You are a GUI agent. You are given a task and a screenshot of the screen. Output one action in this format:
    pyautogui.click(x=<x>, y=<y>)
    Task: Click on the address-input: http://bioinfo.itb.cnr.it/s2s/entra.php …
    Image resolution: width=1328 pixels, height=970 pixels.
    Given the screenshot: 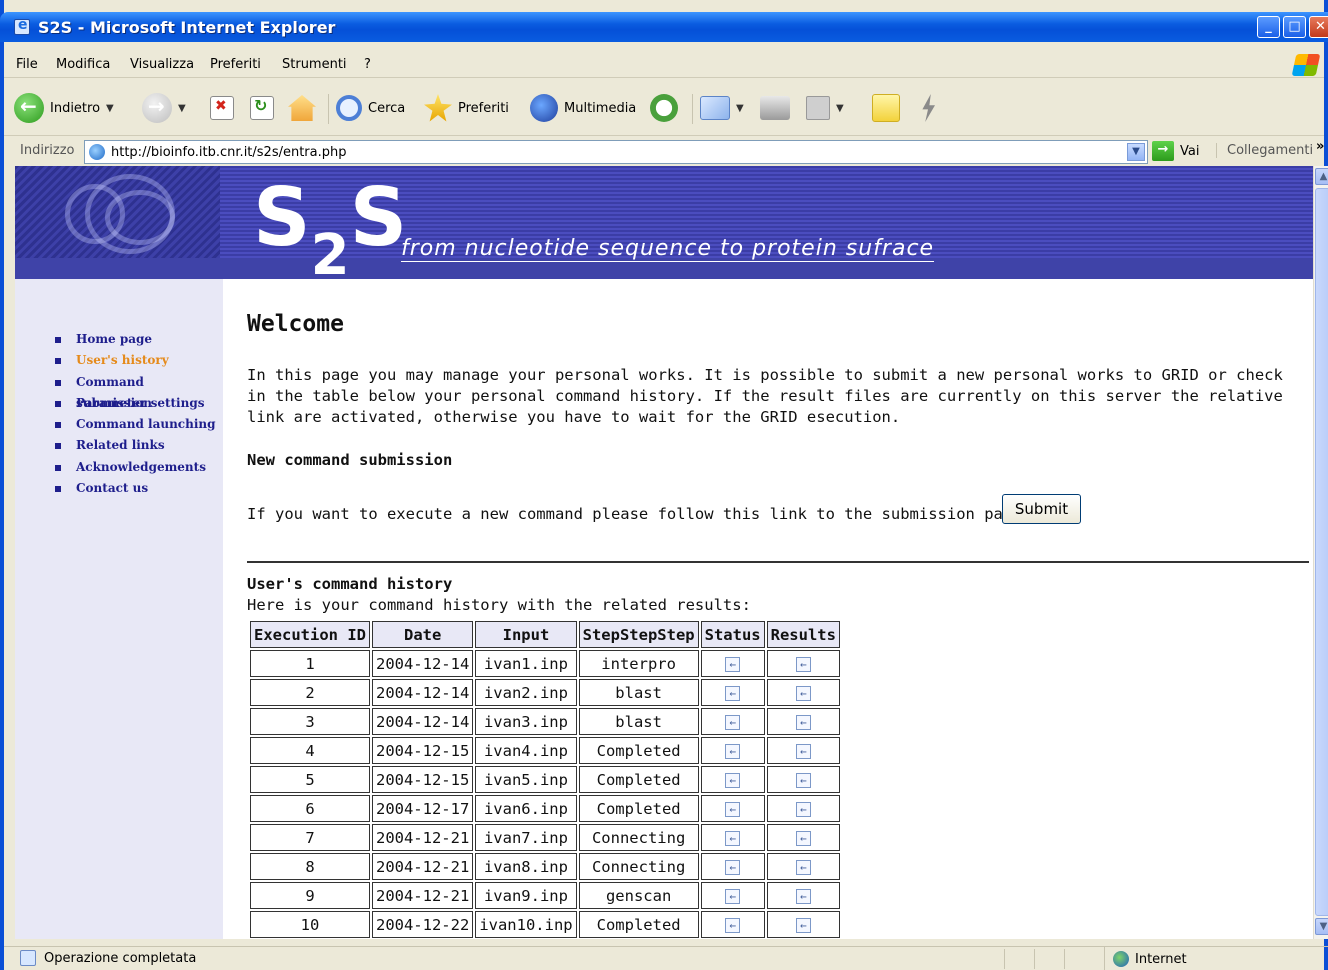 What is the action you would take?
    pyautogui.click(x=616, y=152)
    